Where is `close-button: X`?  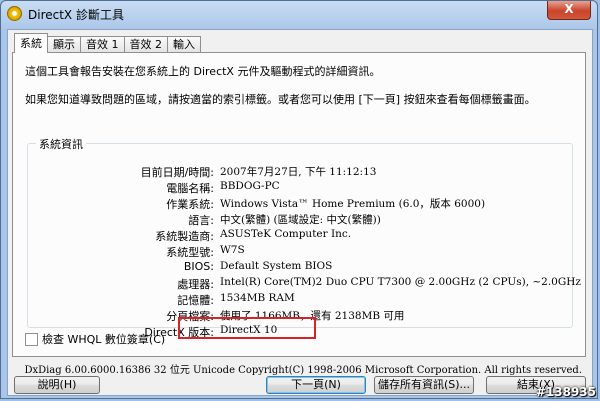 close-button: X is located at coordinates (569, 10).